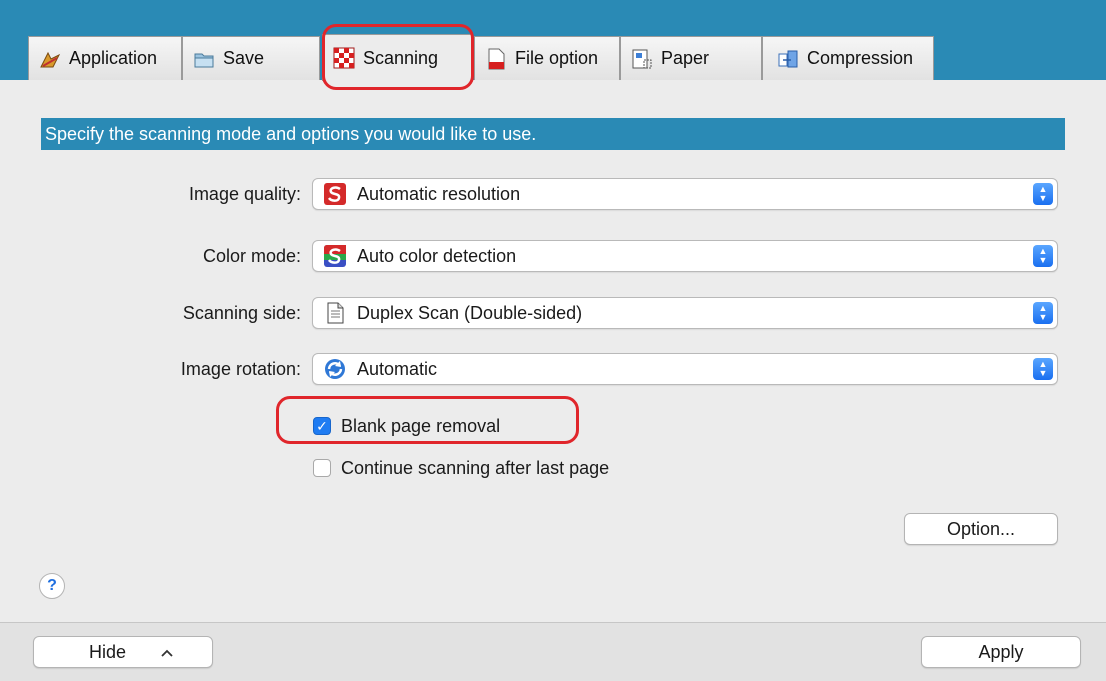  Describe the element at coordinates (50, 59) in the screenshot. I see `application-icon` at that location.